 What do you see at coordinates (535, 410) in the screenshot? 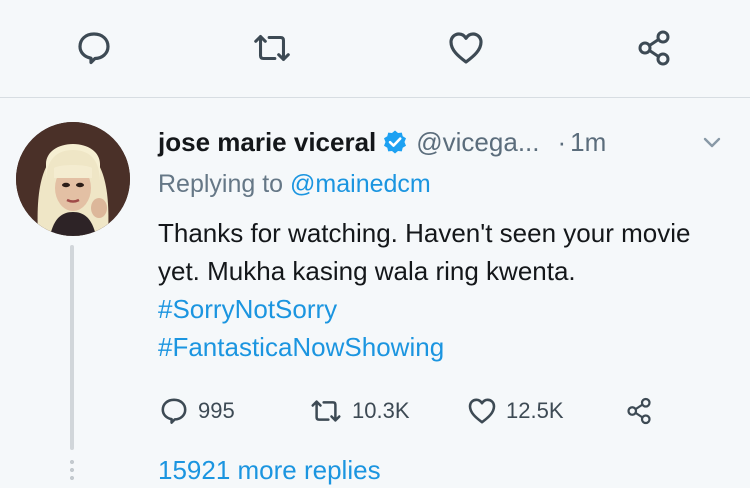
I see `like-count: 12.5K` at bounding box center [535, 410].